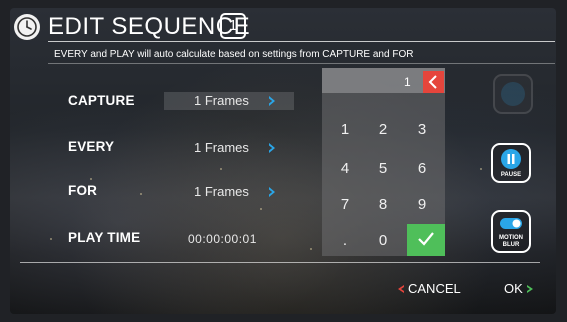 The width and height of the screenshot is (567, 322). Describe the element at coordinates (221, 100) in the screenshot. I see `capture-value: 1 Frames` at that location.